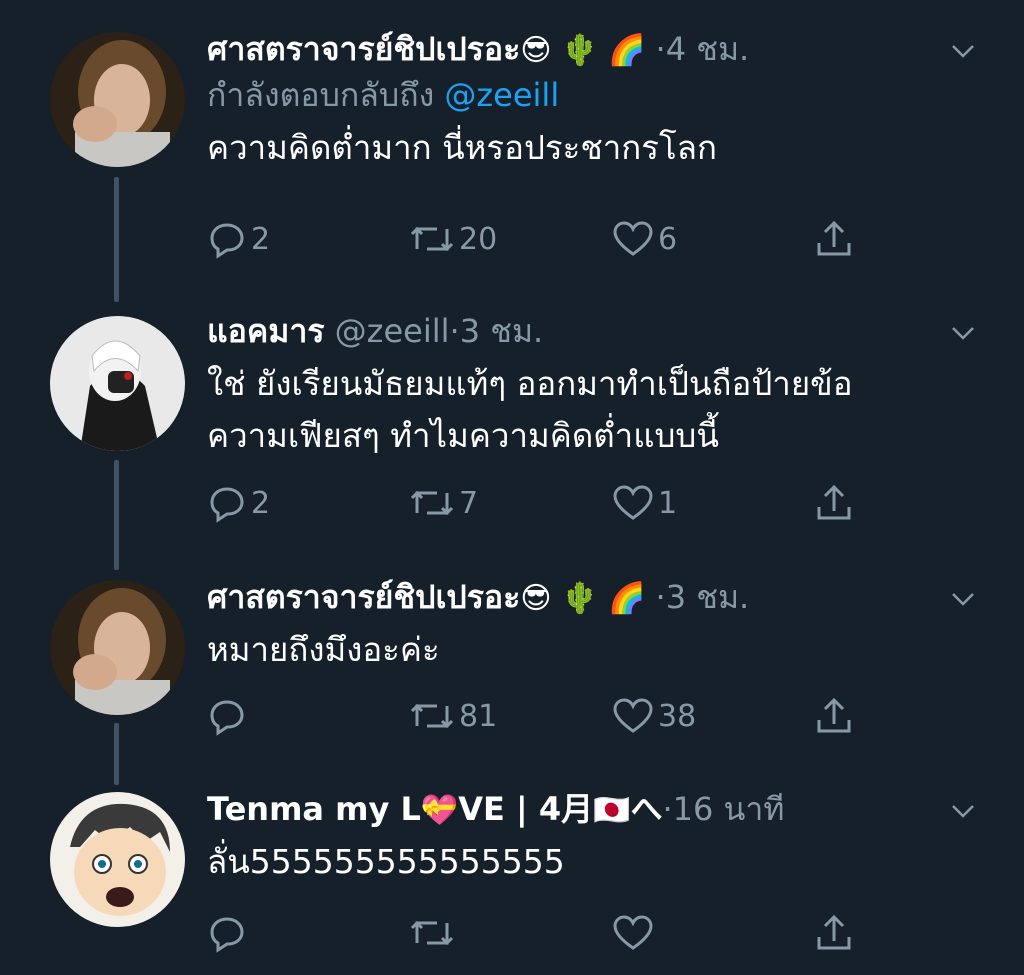 Image resolution: width=1024 pixels, height=975 pixels. What do you see at coordinates (469, 503) in the screenshot?
I see `retweet-count: 7` at bounding box center [469, 503].